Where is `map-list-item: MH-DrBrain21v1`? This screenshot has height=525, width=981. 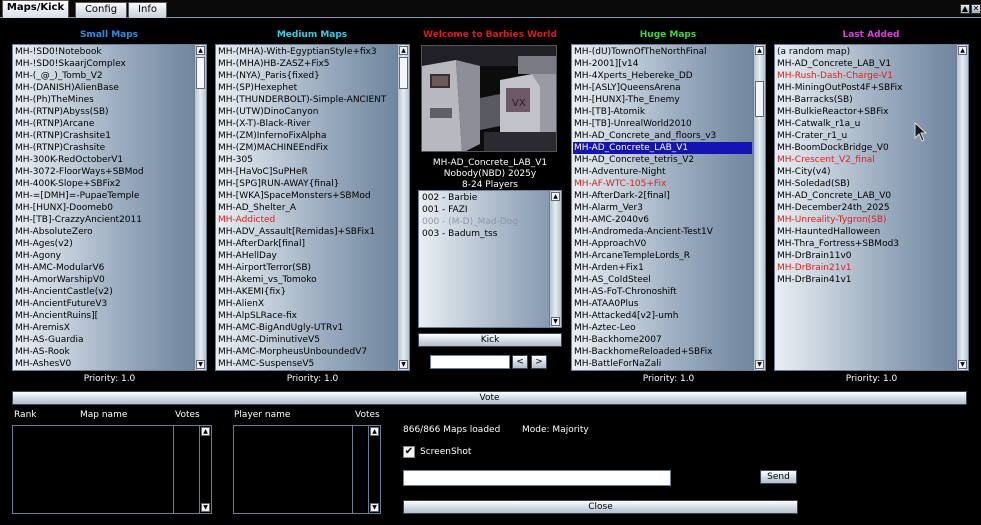
map-list-item: MH-DrBrain21v1 is located at coordinates (865, 268).